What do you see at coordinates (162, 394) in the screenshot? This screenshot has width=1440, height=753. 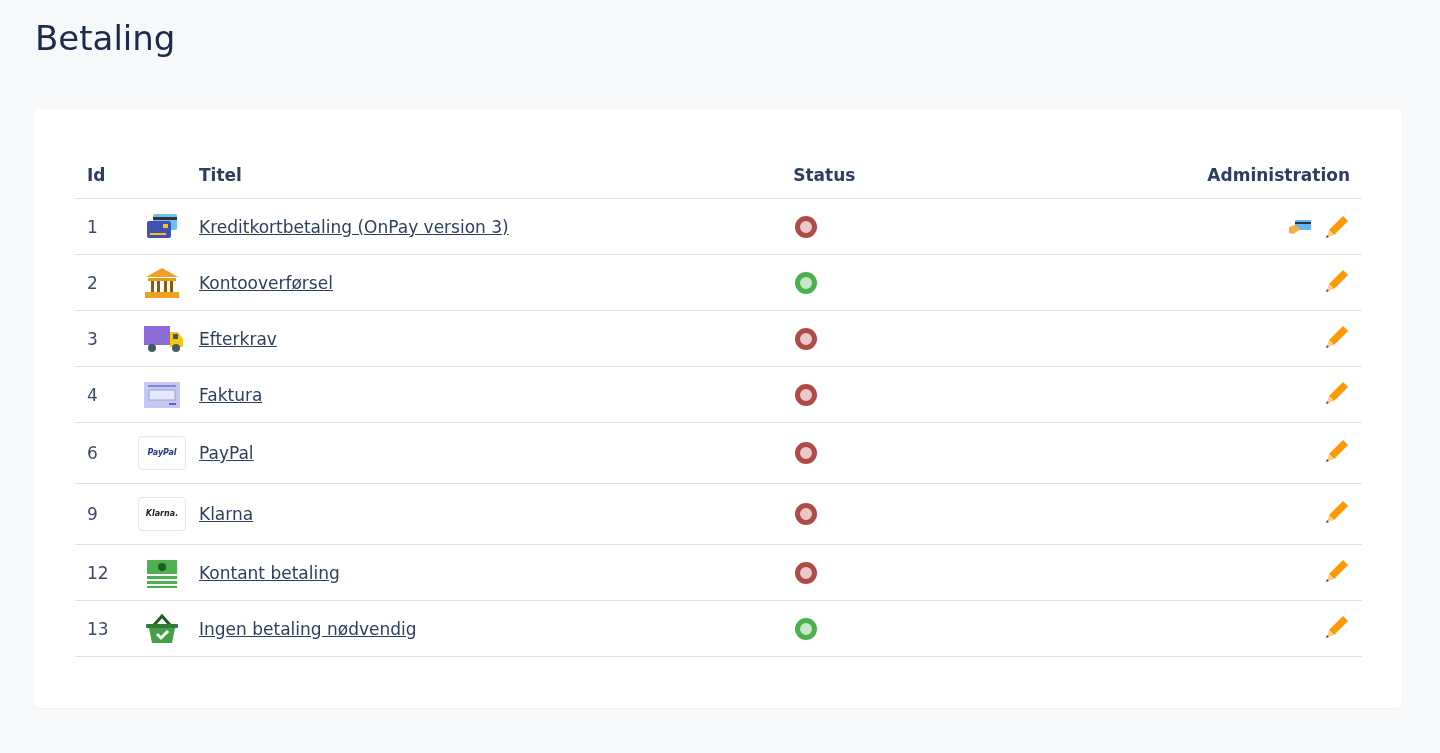 I see `invoice-icon` at bounding box center [162, 394].